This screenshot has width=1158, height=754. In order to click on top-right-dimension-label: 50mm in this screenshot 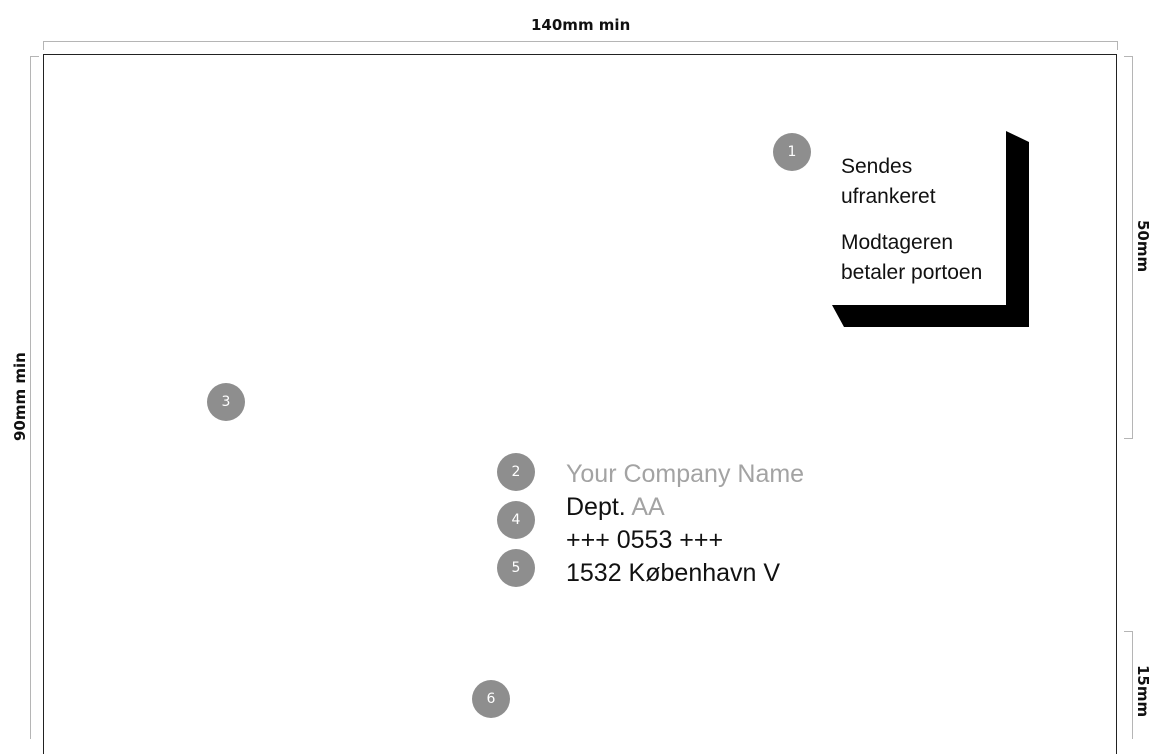, I will do `click(1143, 246)`.